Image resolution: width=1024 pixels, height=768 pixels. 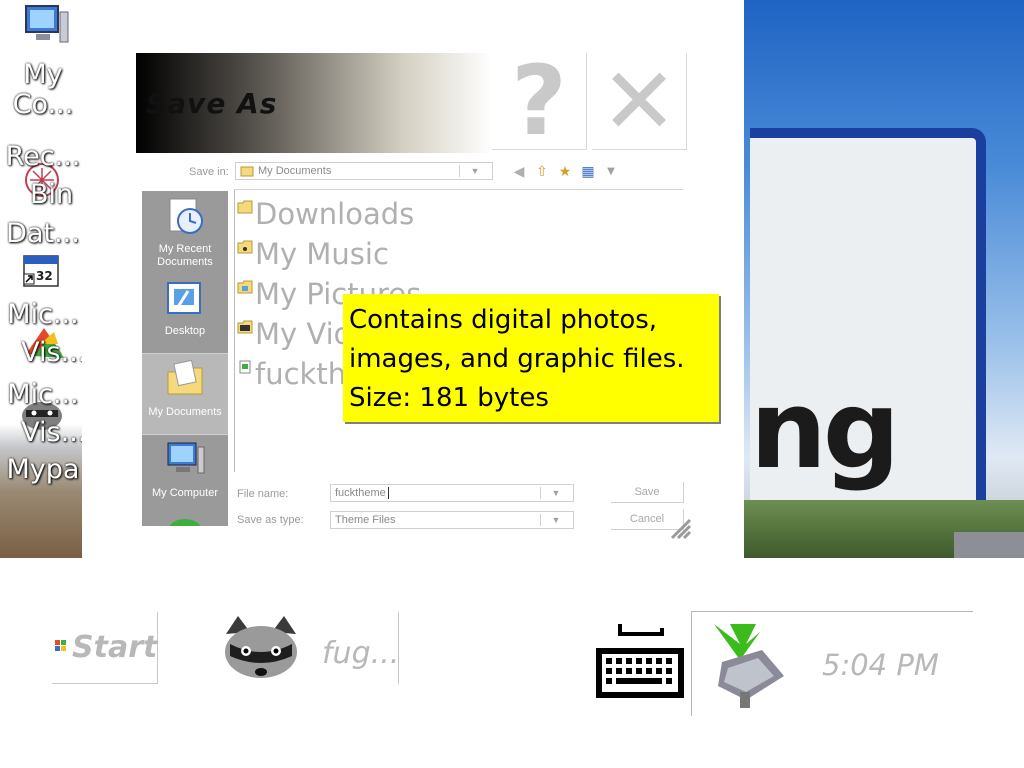 I want to click on views-dropdown-icon: ▼, so click(x=611, y=172).